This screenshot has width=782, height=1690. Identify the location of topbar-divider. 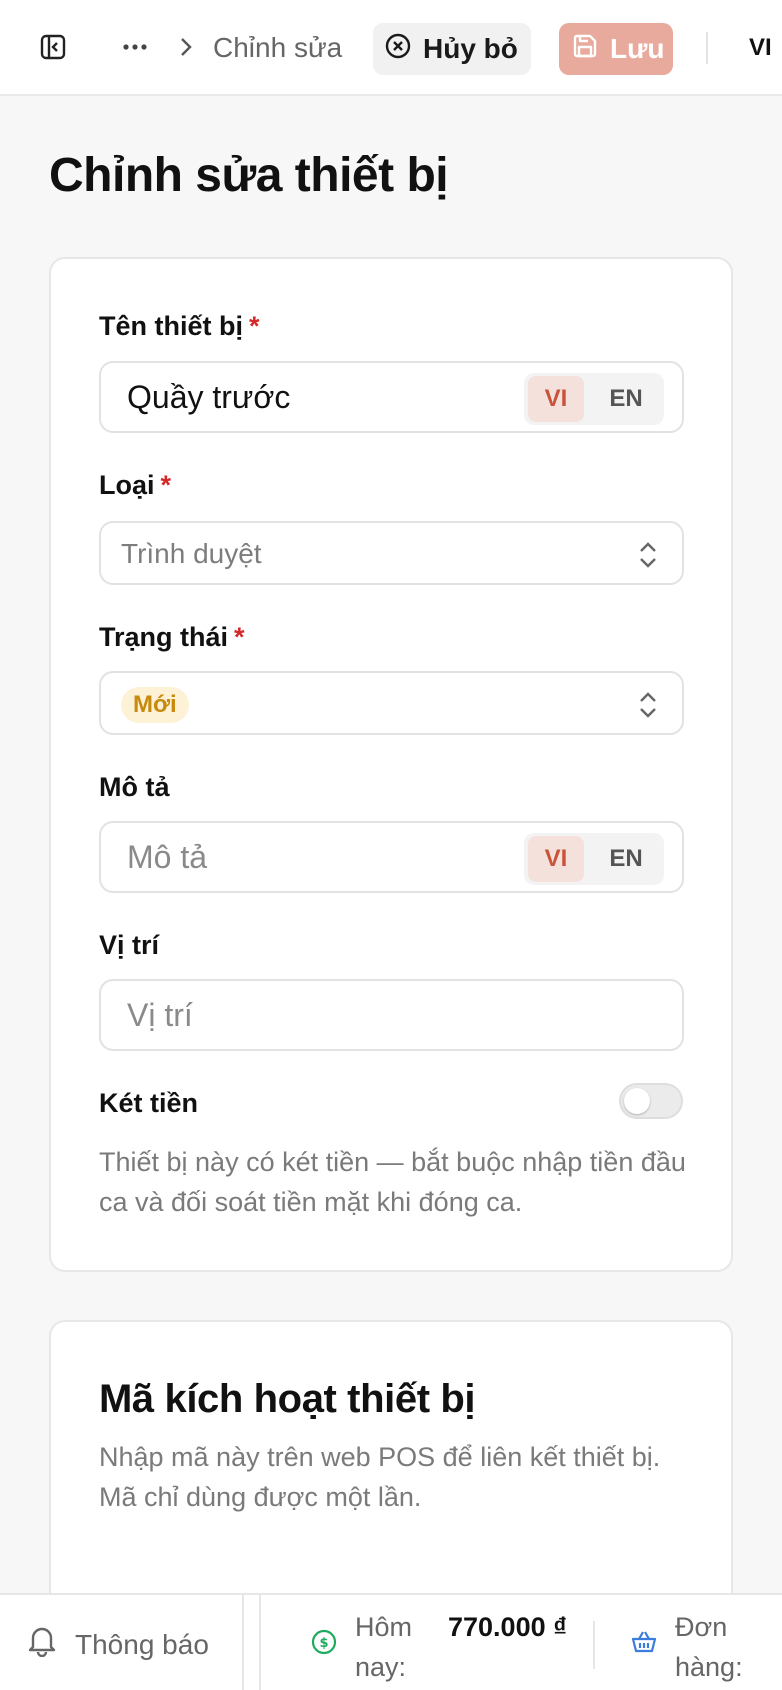
(707, 48).